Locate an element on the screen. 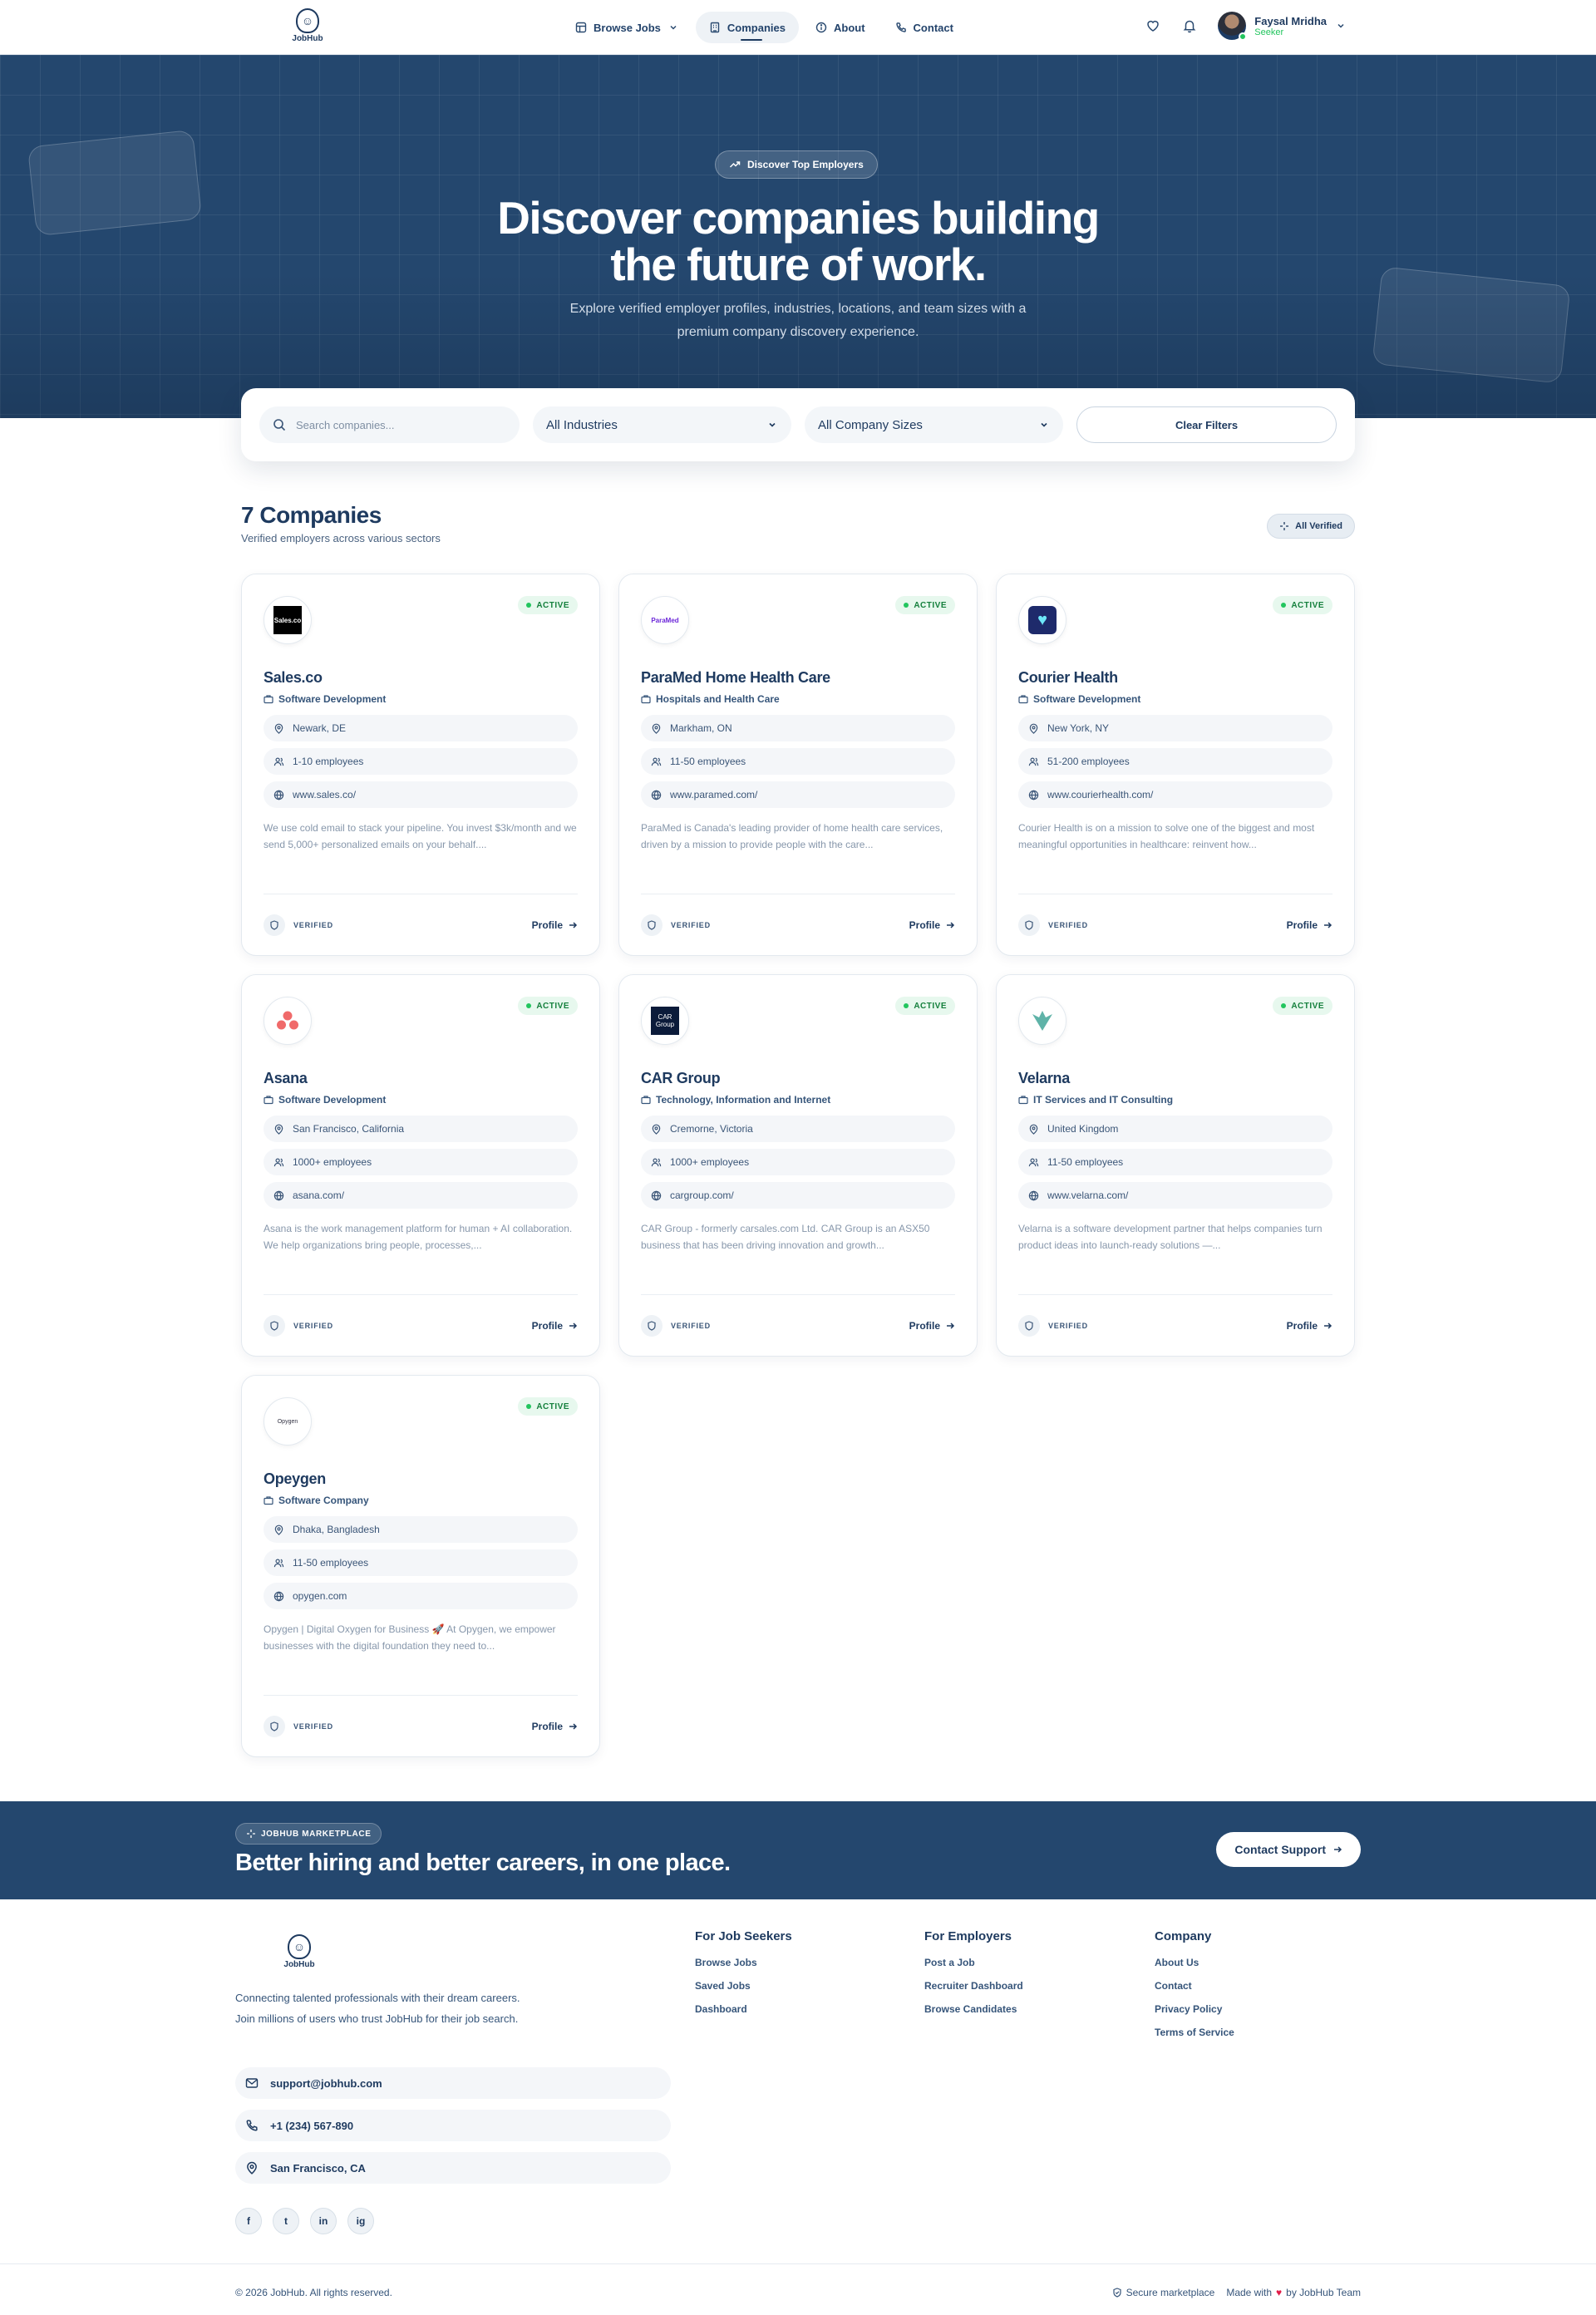 Image resolution: width=1596 pixels, height=2315 pixels. company-website: www.courierhealth.com/ is located at coordinates (1175, 795).